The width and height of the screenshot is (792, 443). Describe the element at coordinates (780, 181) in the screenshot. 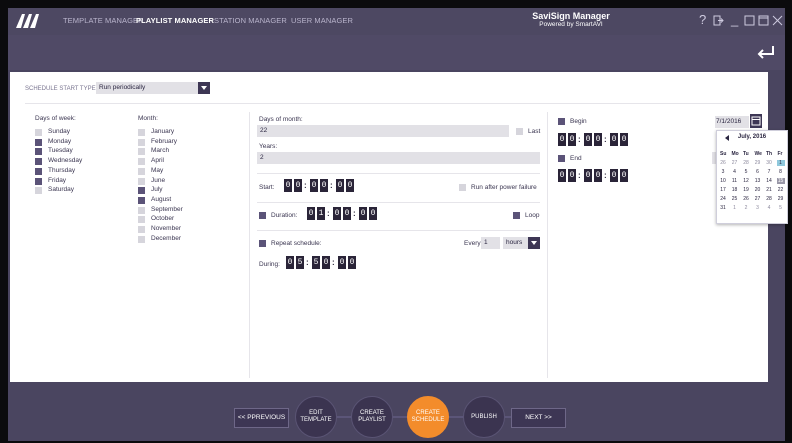

I see `calendar-day: 15` at that location.